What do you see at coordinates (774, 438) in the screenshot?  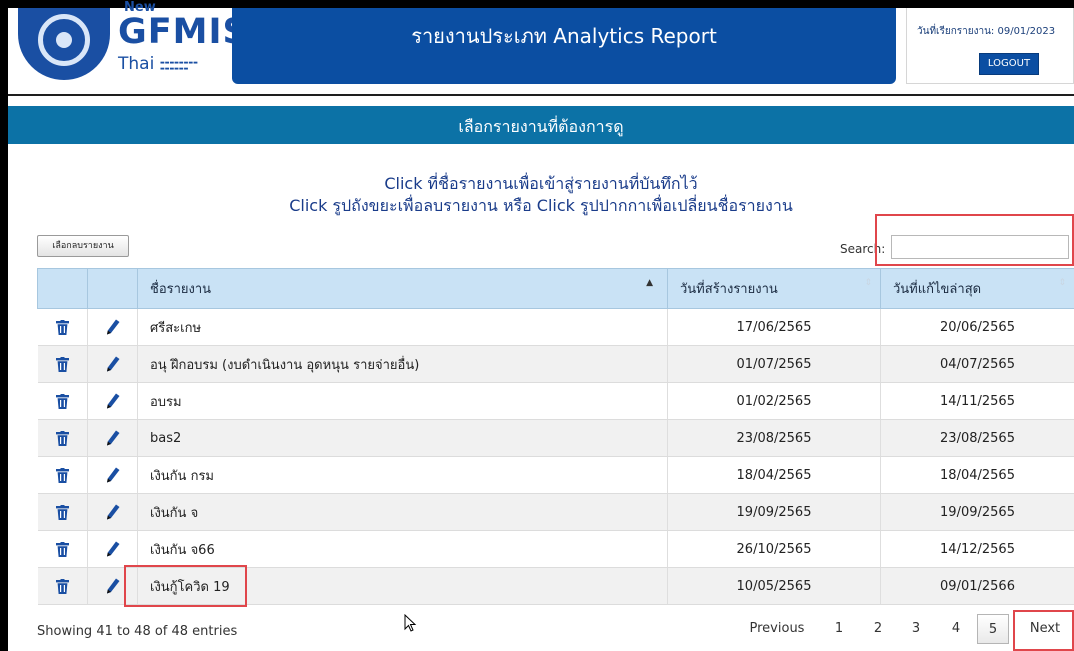 I see `created-date: 23/08/2565` at bounding box center [774, 438].